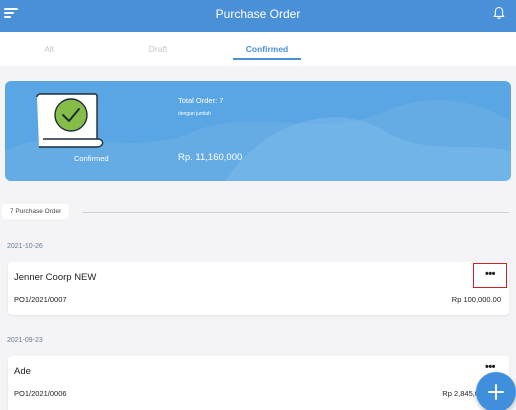 Image resolution: width=516 pixels, height=410 pixels. What do you see at coordinates (295, 212) in the screenshot?
I see `divider` at bounding box center [295, 212].